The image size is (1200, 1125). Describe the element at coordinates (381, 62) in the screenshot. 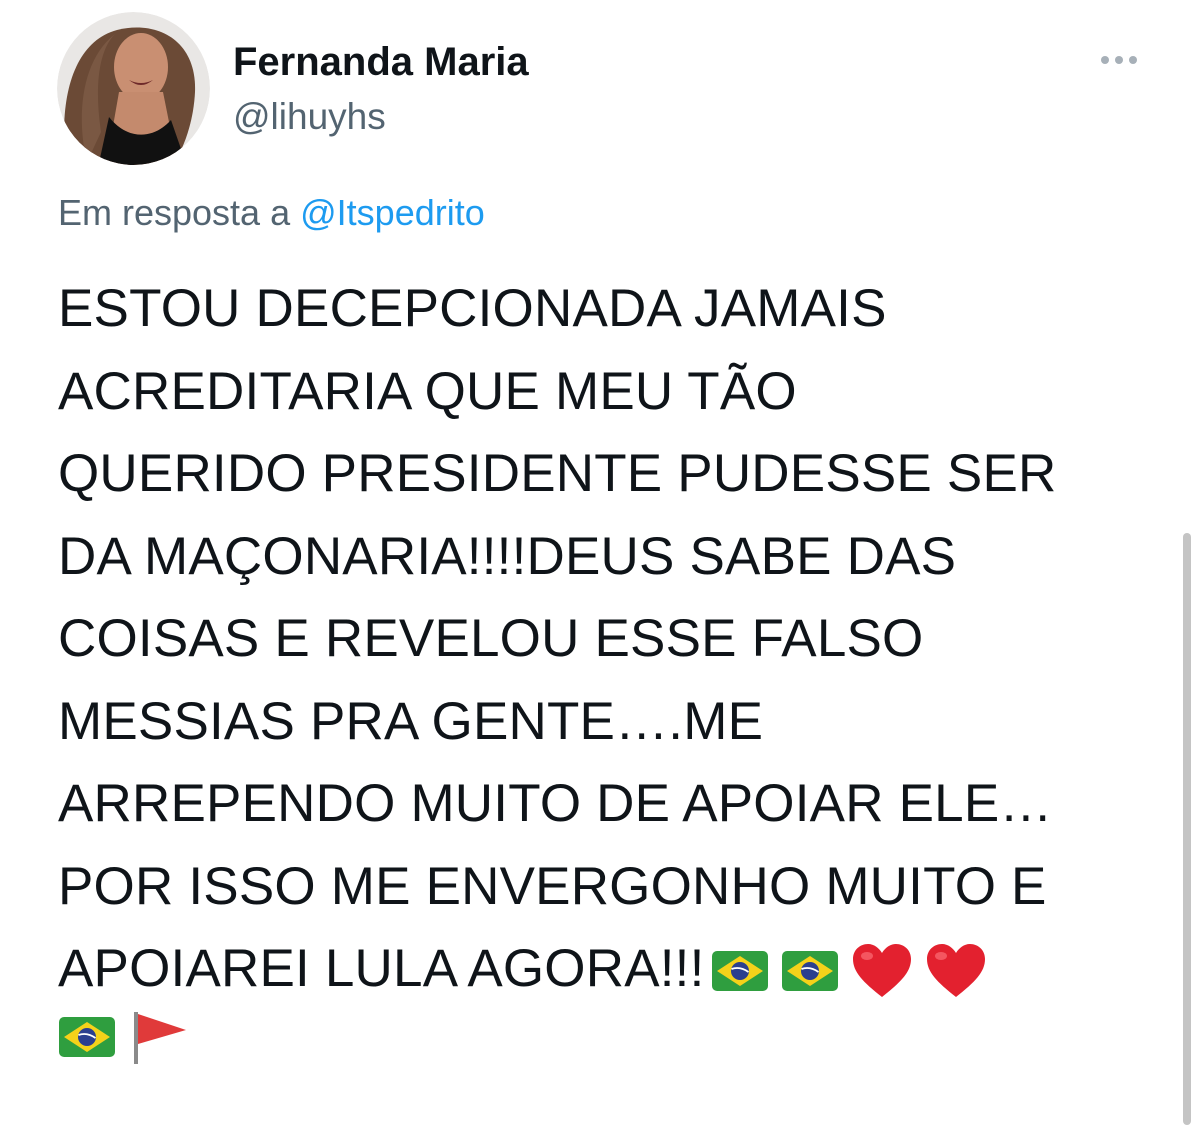

I see `author-display-name: Fernanda Maria` at that location.